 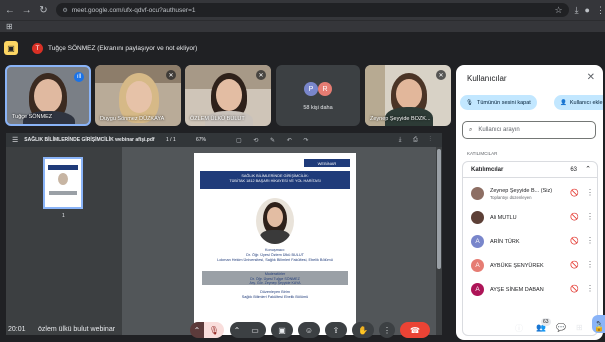 What do you see at coordinates (439, 209) in the screenshot?
I see `scrollbar-thumb` at bounding box center [439, 209].